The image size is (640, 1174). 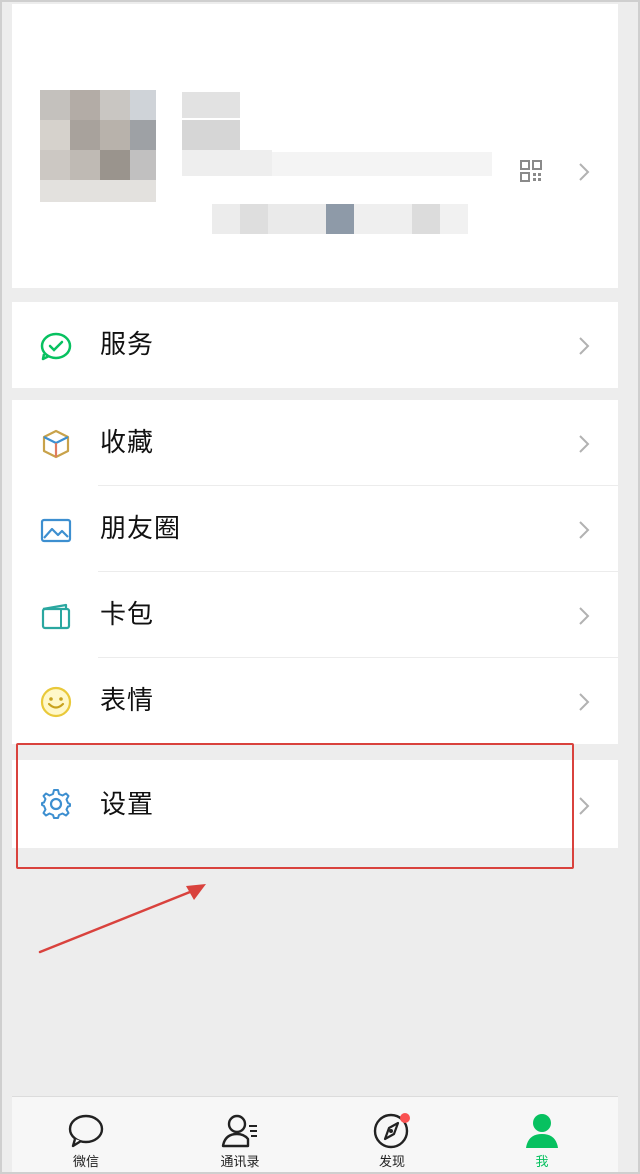 What do you see at coordinates (127, 345) in the screenshot?
I see `menu-label-services: 服务` at bounding box center [127, 345].